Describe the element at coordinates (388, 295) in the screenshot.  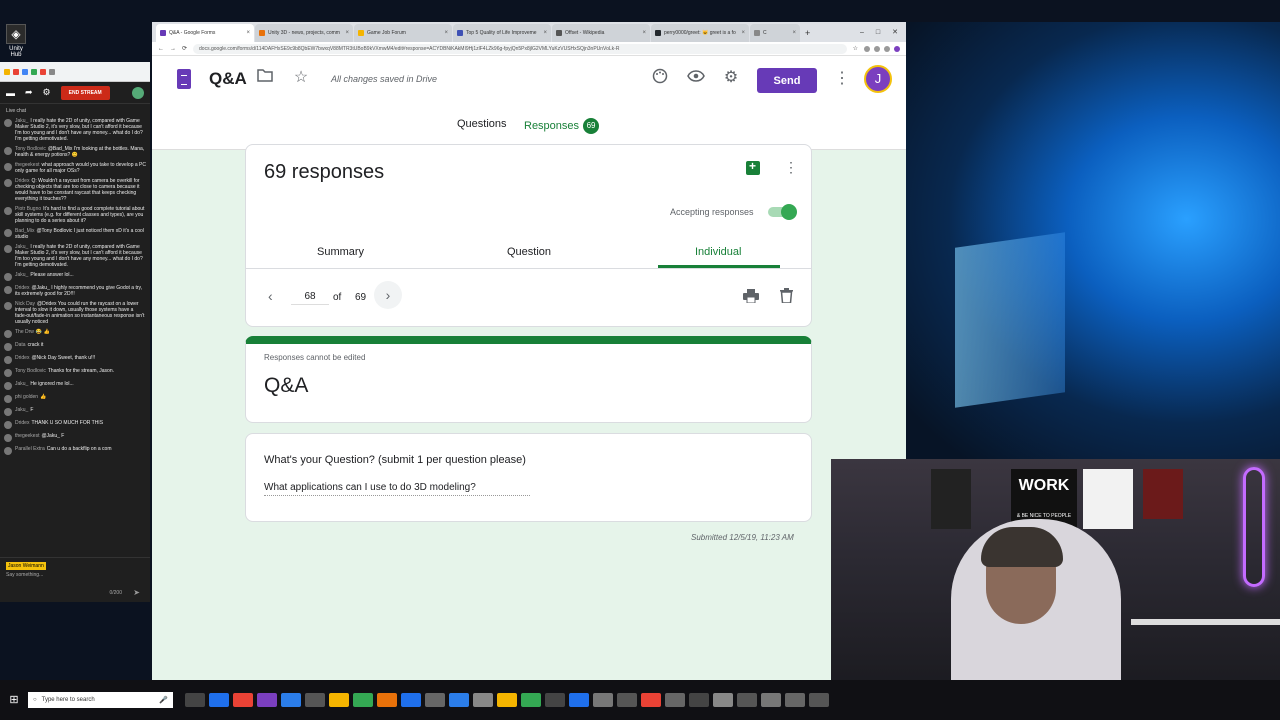
I see `chevron-right-icon: ›` at that location.